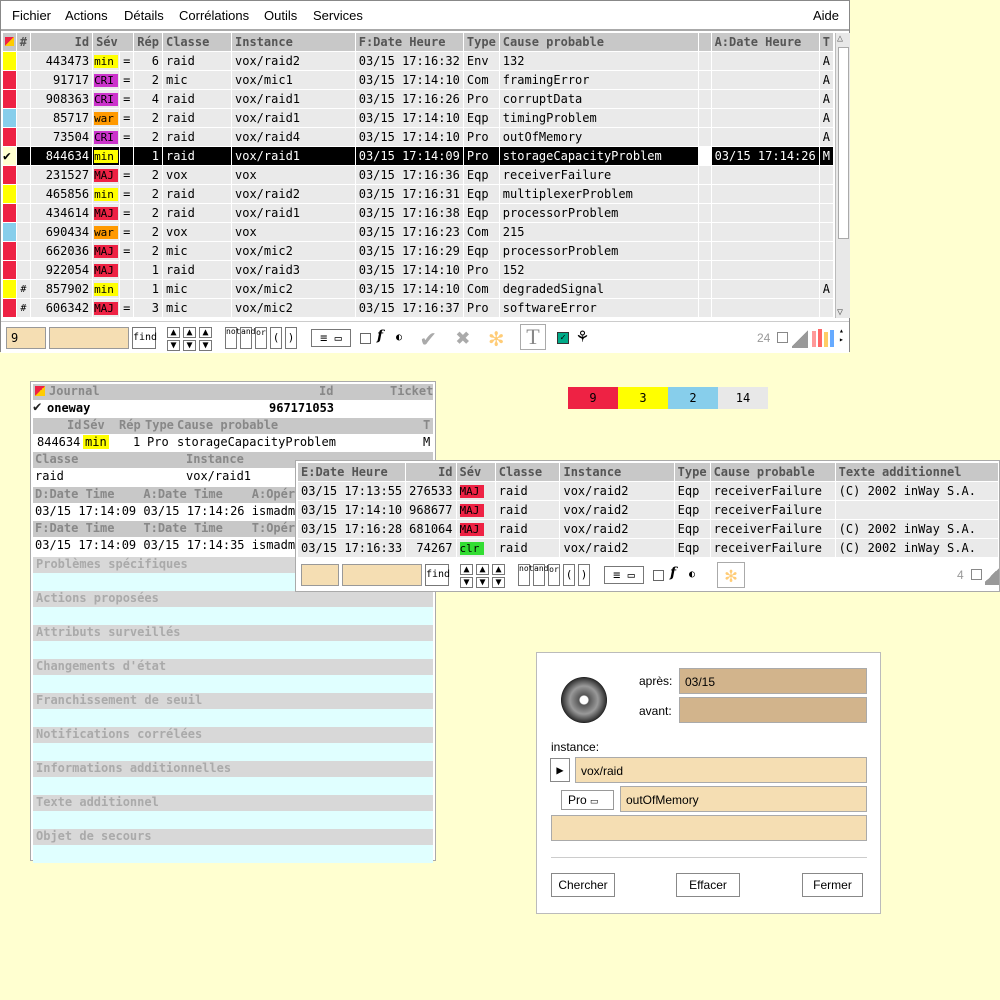 This screenshot has width=1000, height=1000. What do you see at coordinates (584, 575) in the screenshot?
I see `sub-rparen-button: )` at bounding box center [584, 575].